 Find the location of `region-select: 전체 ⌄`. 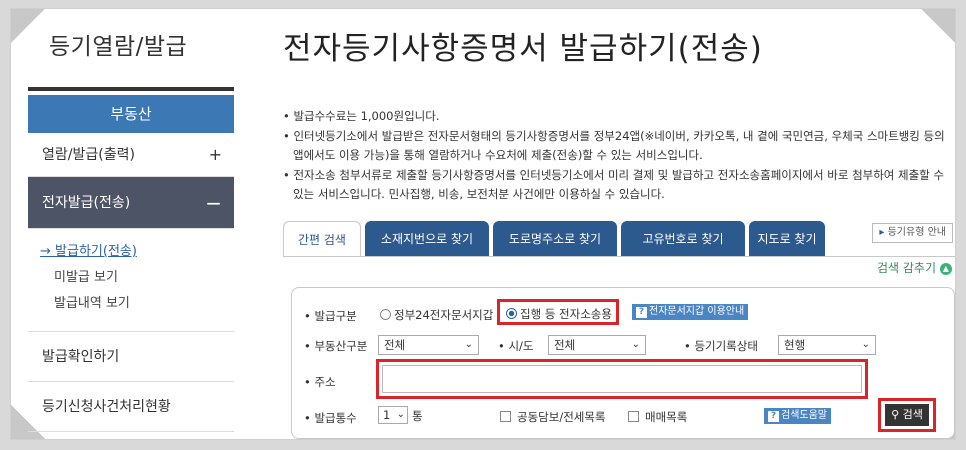

region-select: 전체 ⌄ is located at coordinates (597, 345).